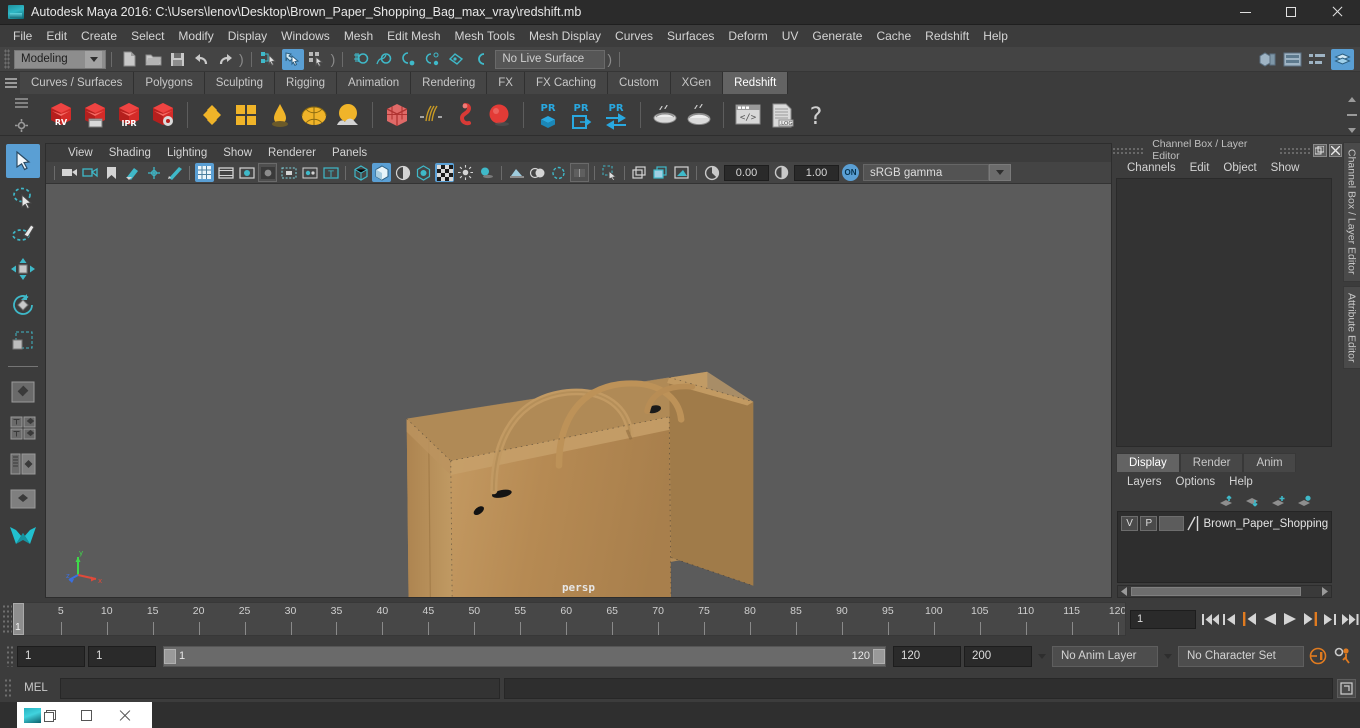  What do you see at coordinates (697, 83) in the screenshot?
I see `shelf-tab-xgen: XGen` at bounding box center [697, 83].